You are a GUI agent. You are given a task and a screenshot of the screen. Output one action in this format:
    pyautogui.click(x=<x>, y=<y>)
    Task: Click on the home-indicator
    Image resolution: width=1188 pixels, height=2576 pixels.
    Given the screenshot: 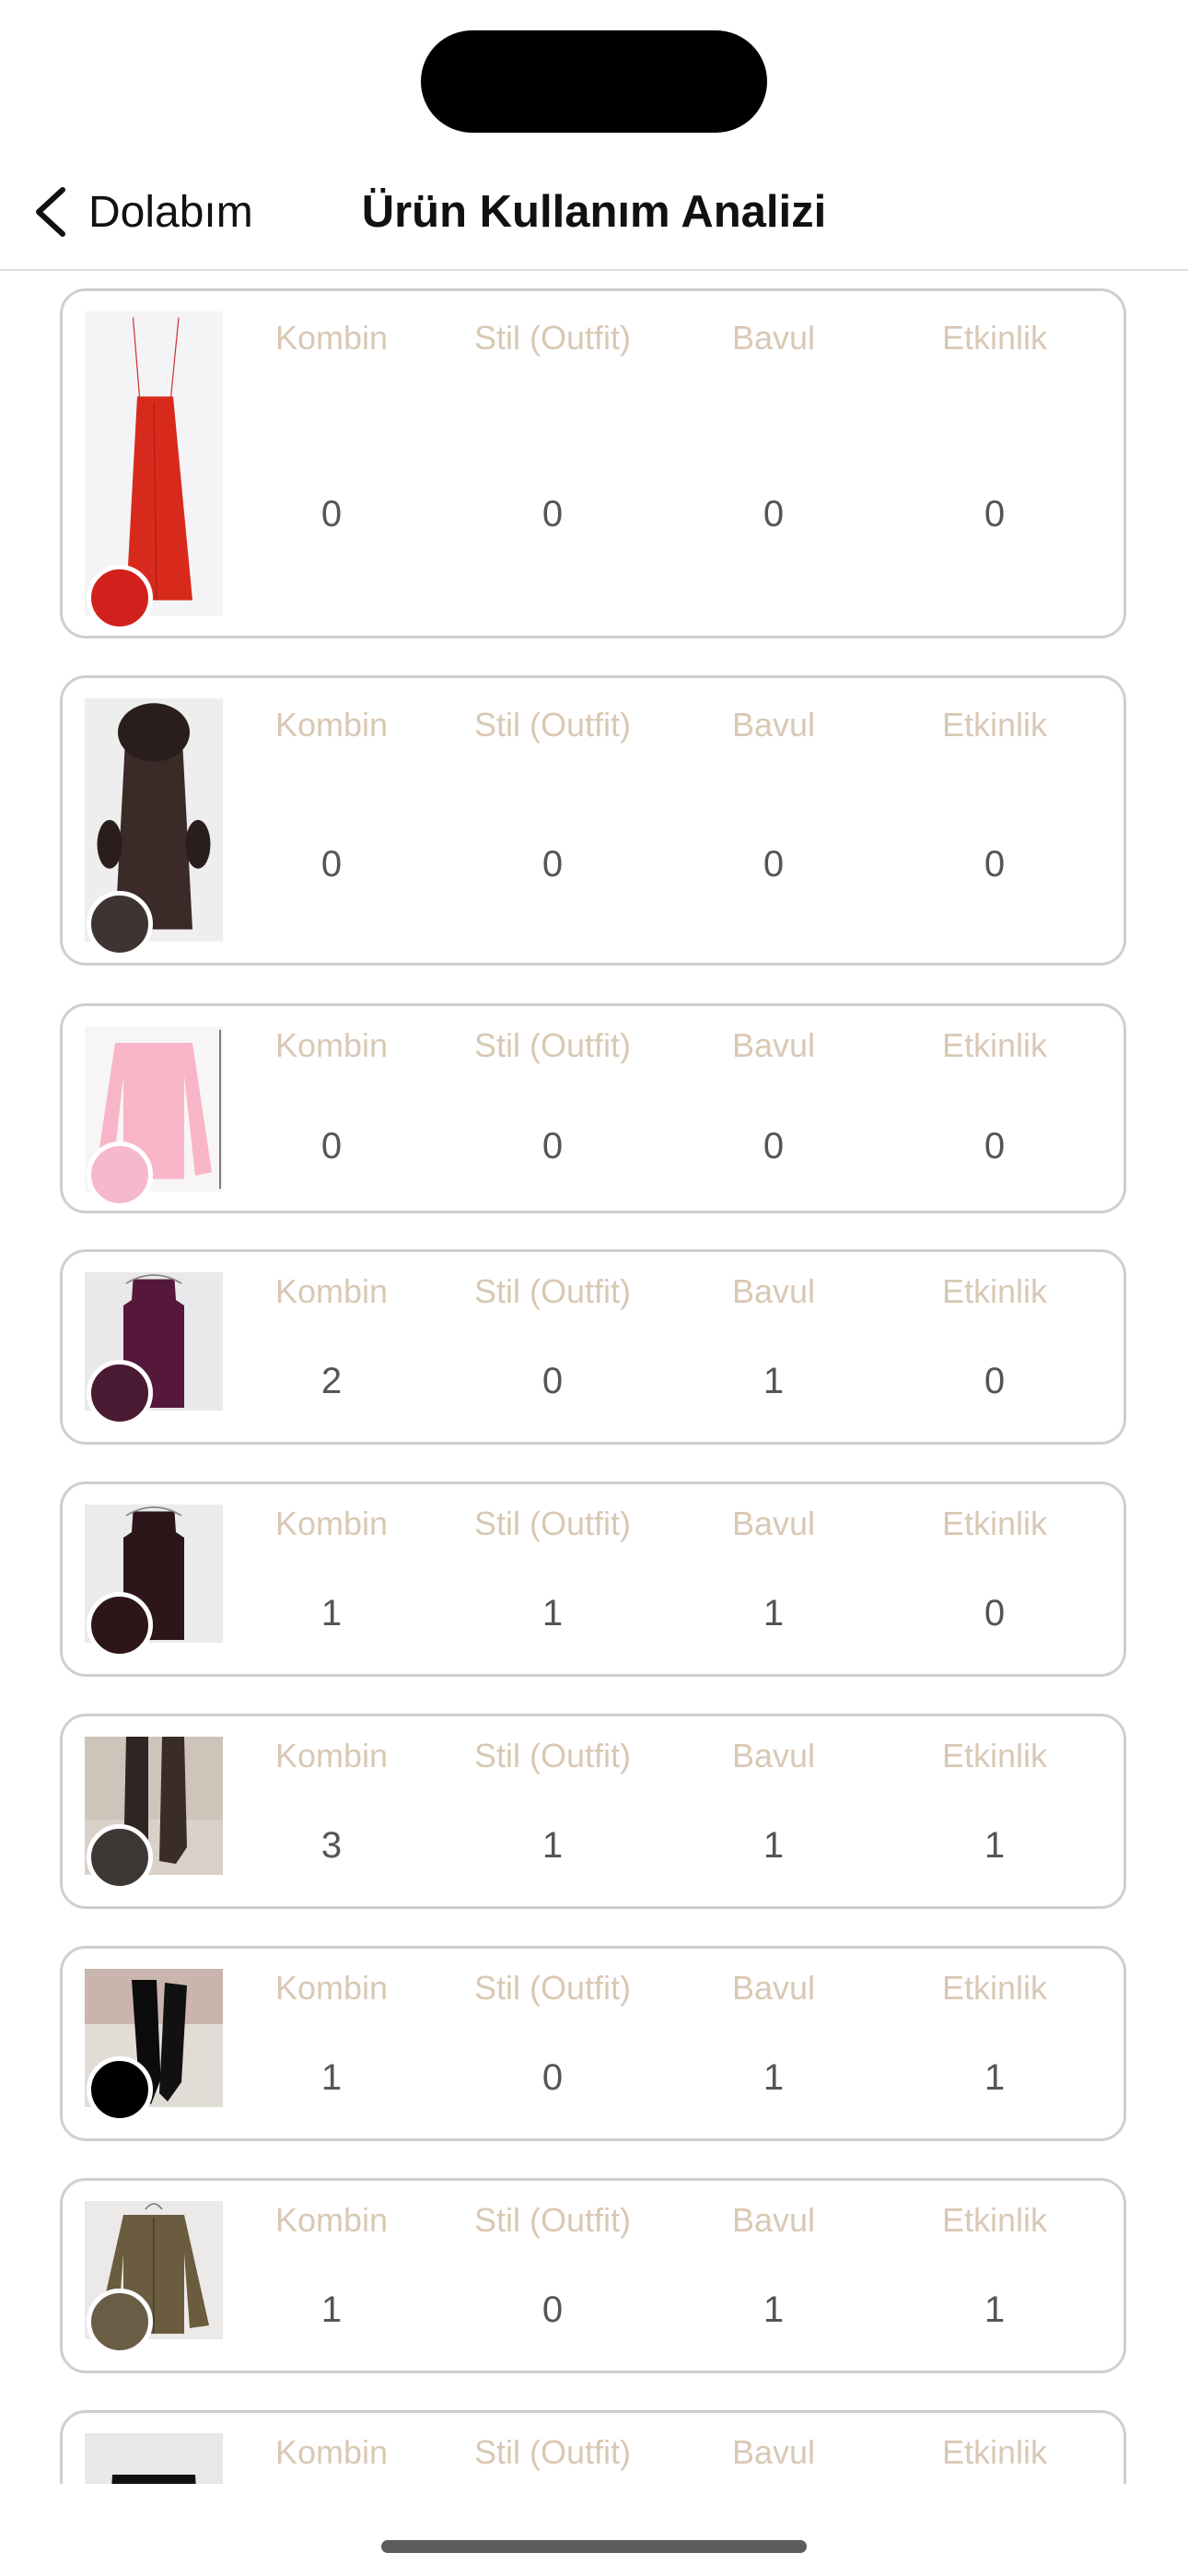 What is the action you would take?
    pyautogui.click(x=594, y=2546)
    